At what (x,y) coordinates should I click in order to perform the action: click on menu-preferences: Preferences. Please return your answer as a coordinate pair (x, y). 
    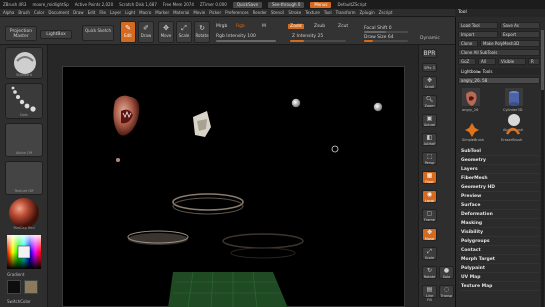
    Looking at the image, I should click on (237, 12).